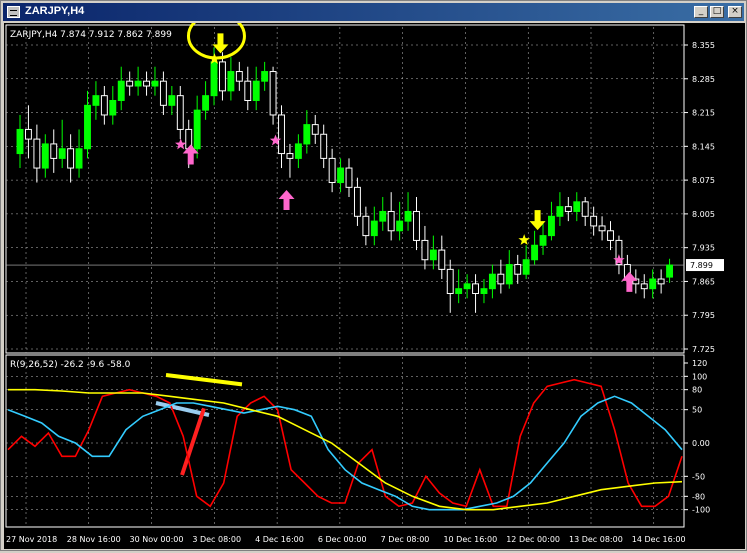 The width and height of the screenshot is (747, 553). I want to click on time-axis-label: 27 Nov 2018, so click(31, 539).